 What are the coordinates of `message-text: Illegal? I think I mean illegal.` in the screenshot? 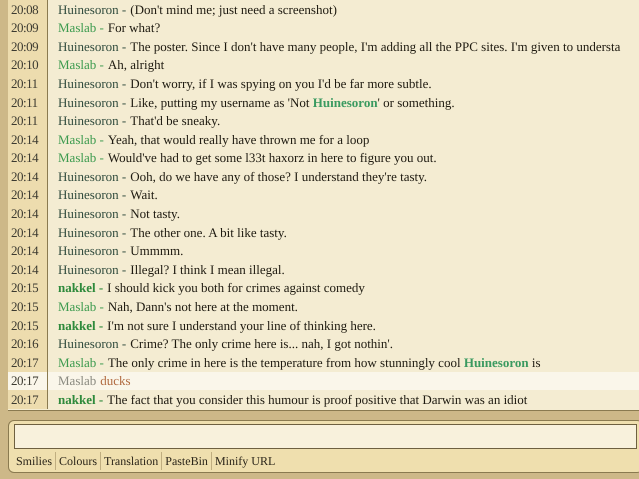 It's located at (207, 269).